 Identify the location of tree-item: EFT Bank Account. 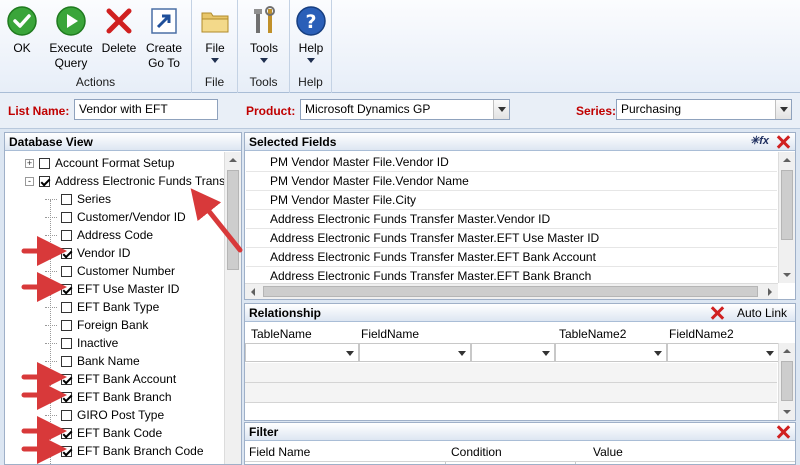
(111, 379).